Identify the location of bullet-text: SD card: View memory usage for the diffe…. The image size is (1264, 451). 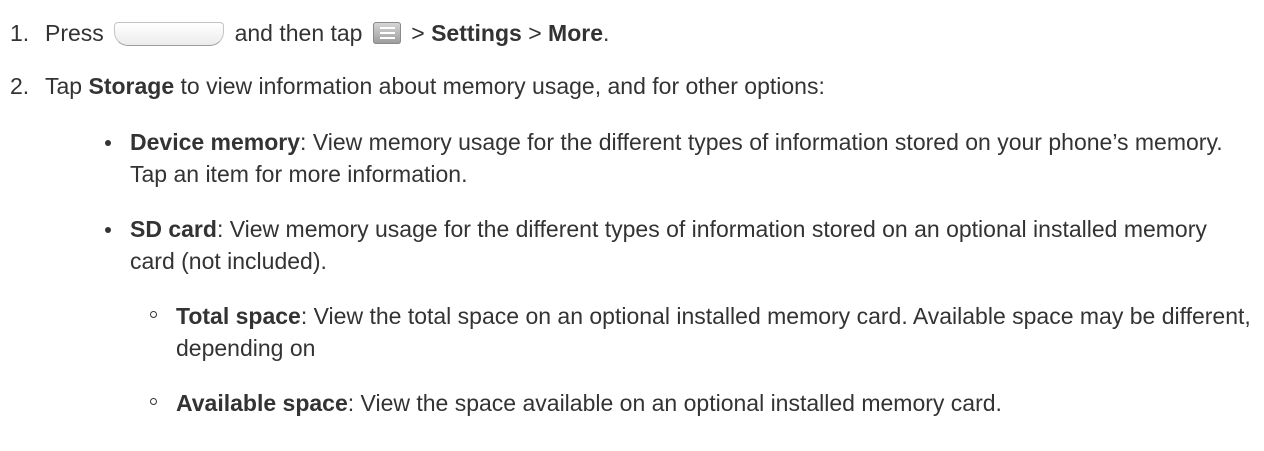
(692, 245).